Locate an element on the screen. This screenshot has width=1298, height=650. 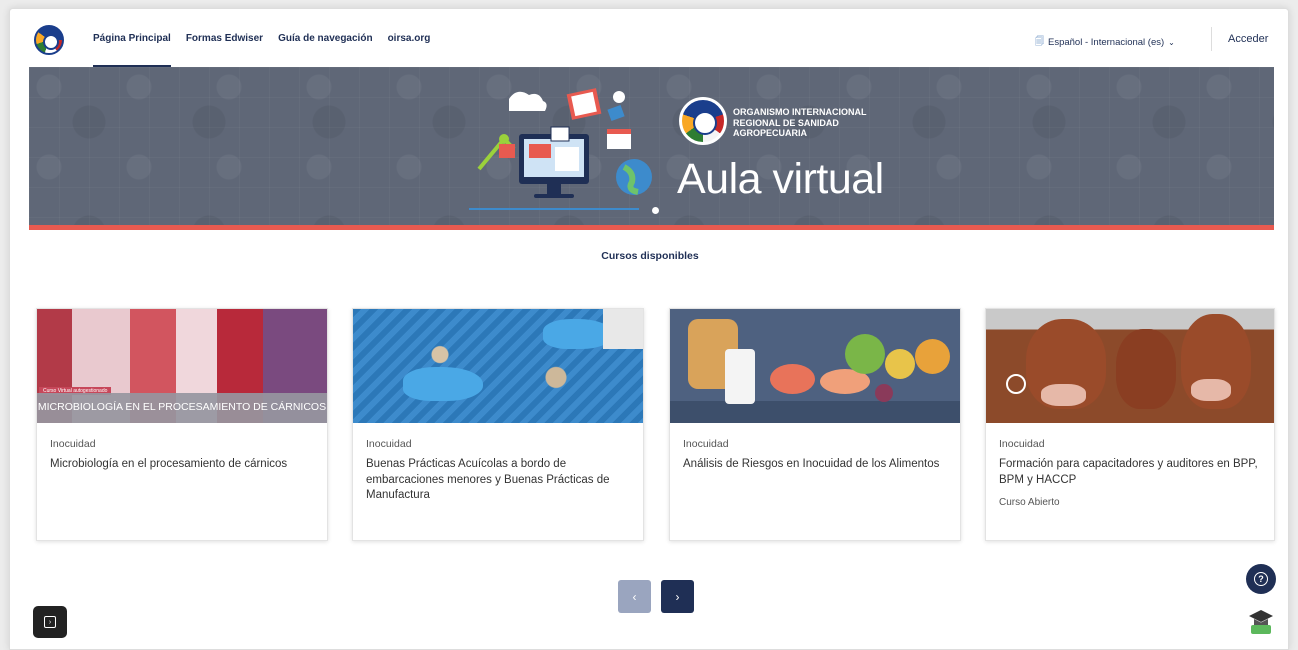
help-button: ? is located at coordinates (1261, 579).